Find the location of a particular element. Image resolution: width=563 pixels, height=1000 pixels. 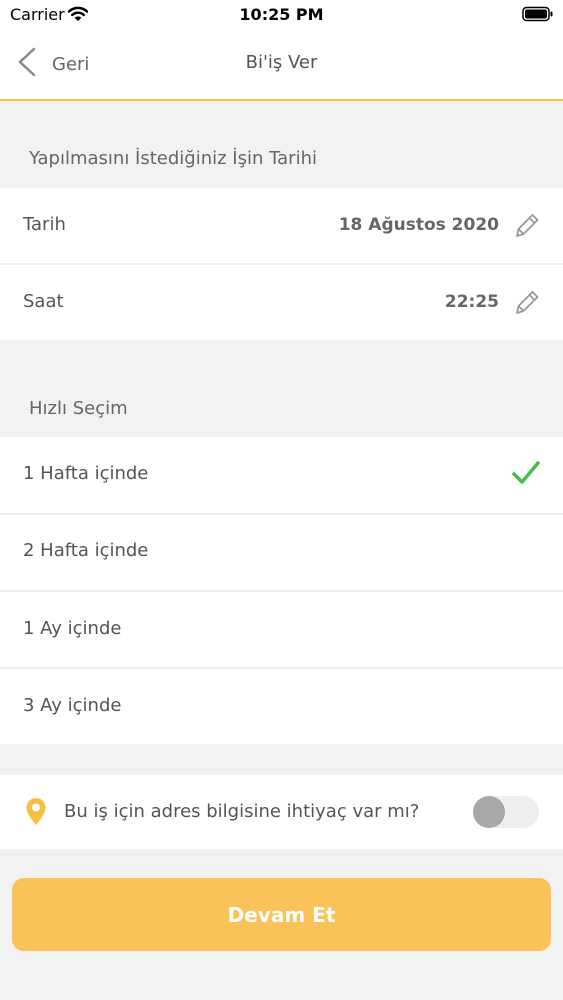

checkmark-icon is located at coordinates (526, 475).